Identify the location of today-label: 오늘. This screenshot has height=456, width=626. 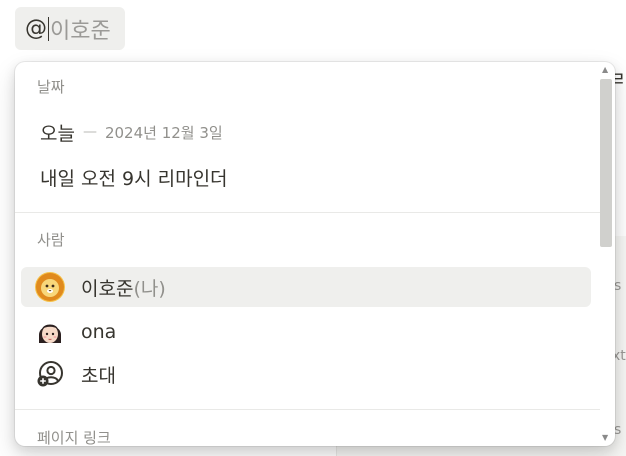
(57, 133).